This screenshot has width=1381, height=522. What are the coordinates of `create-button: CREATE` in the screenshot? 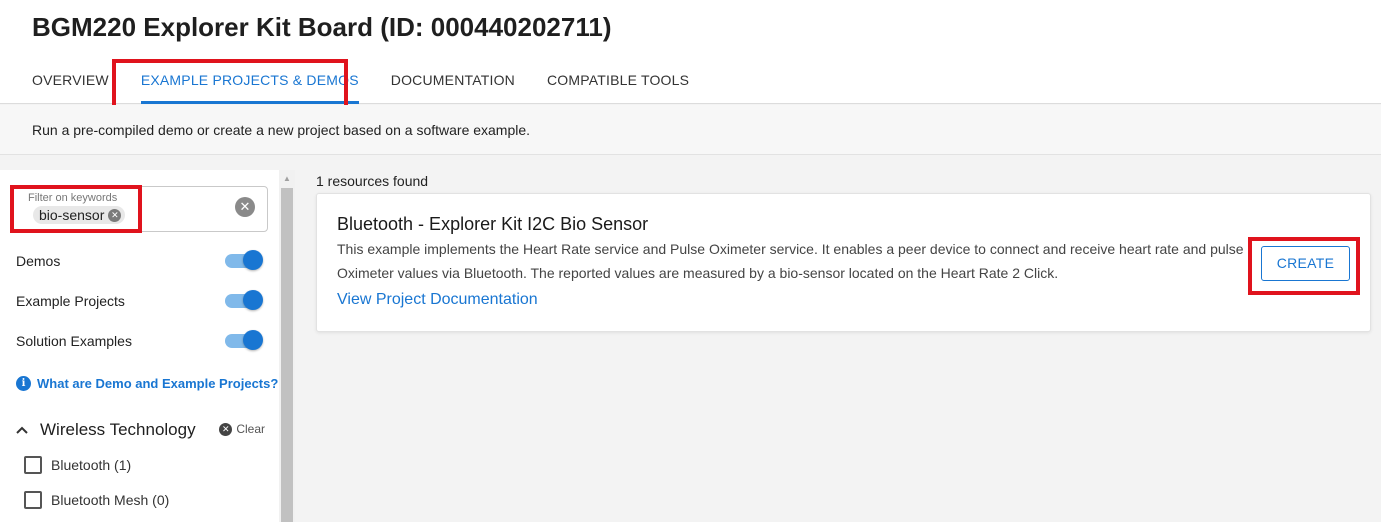 It's located at (1305, 263).